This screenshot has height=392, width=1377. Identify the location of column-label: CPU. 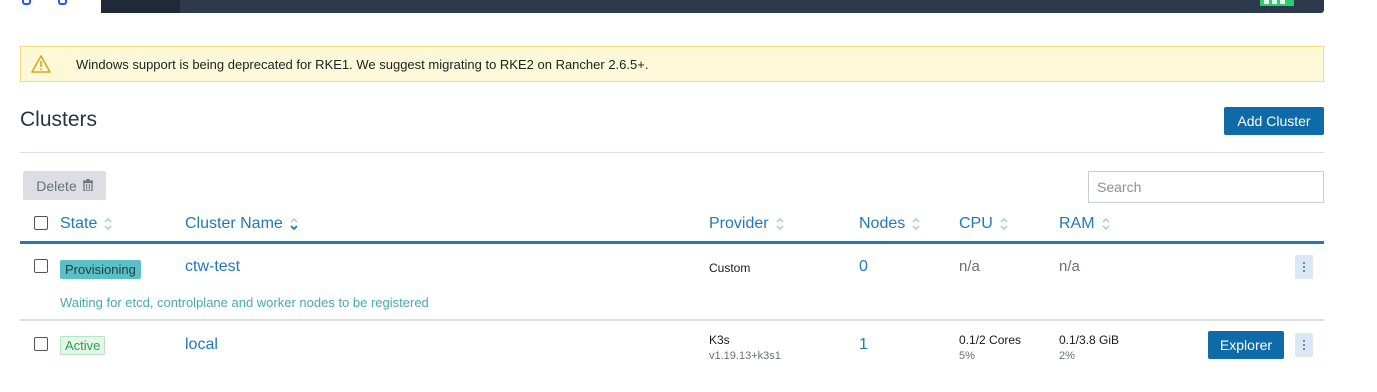
(976, 223).